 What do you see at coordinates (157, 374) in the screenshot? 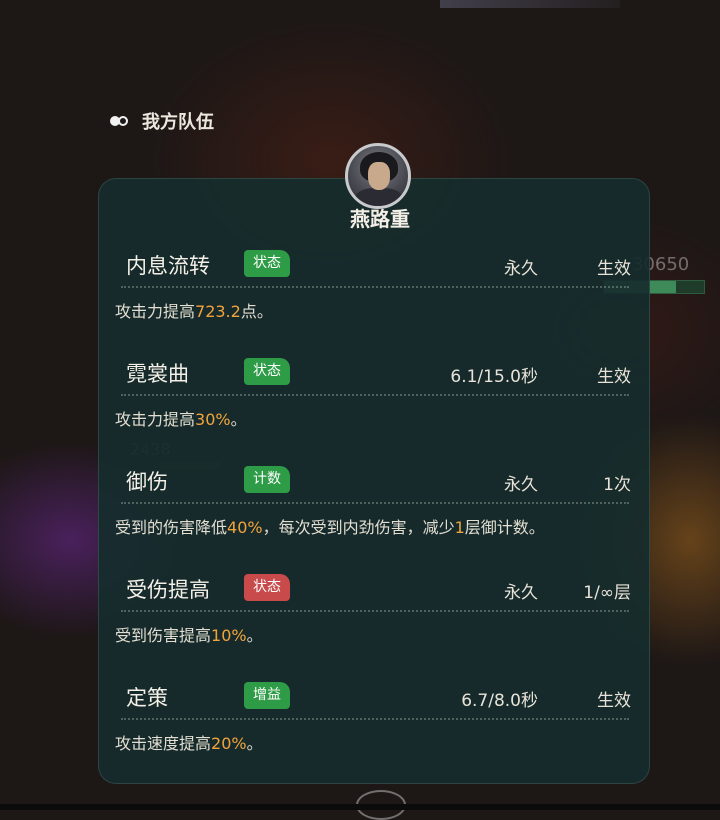
I see `buff-name: 霓裳曲` at bounding box center [157, 374].